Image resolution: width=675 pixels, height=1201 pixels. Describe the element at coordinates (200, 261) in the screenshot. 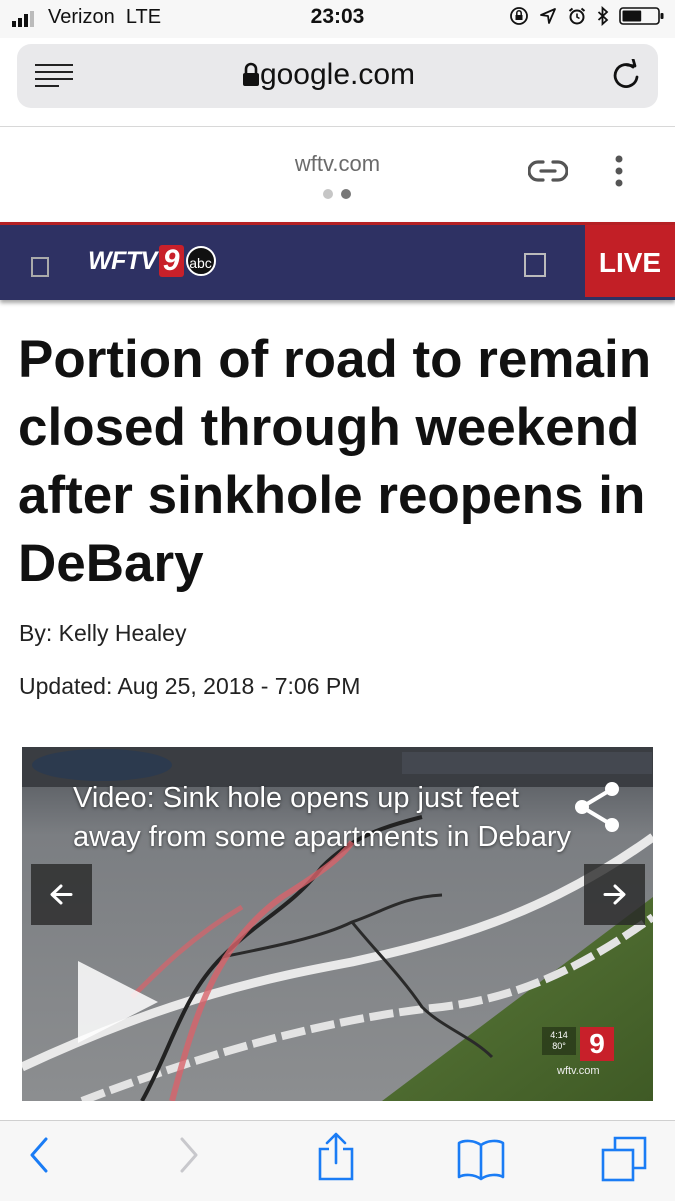

I see `logo-network: abc` at that location.